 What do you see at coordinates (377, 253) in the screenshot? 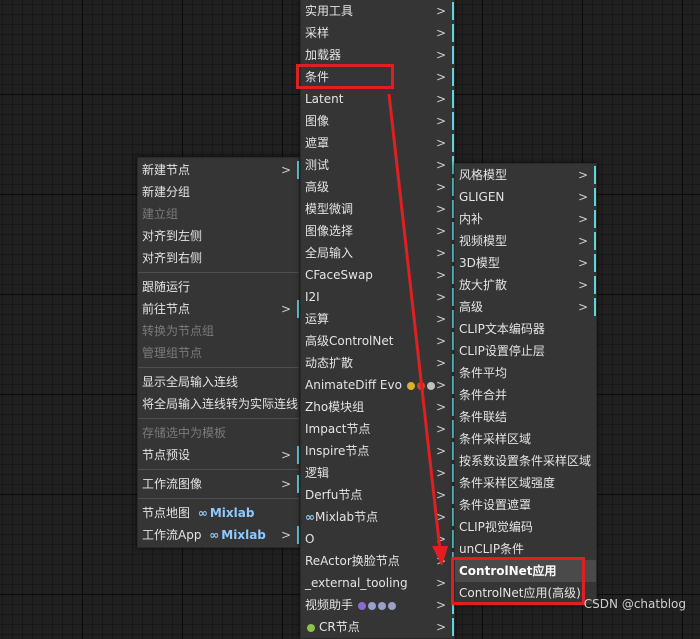
I see `menu-item-global-input: 全局输入 >` at bounding box center [377, 253].